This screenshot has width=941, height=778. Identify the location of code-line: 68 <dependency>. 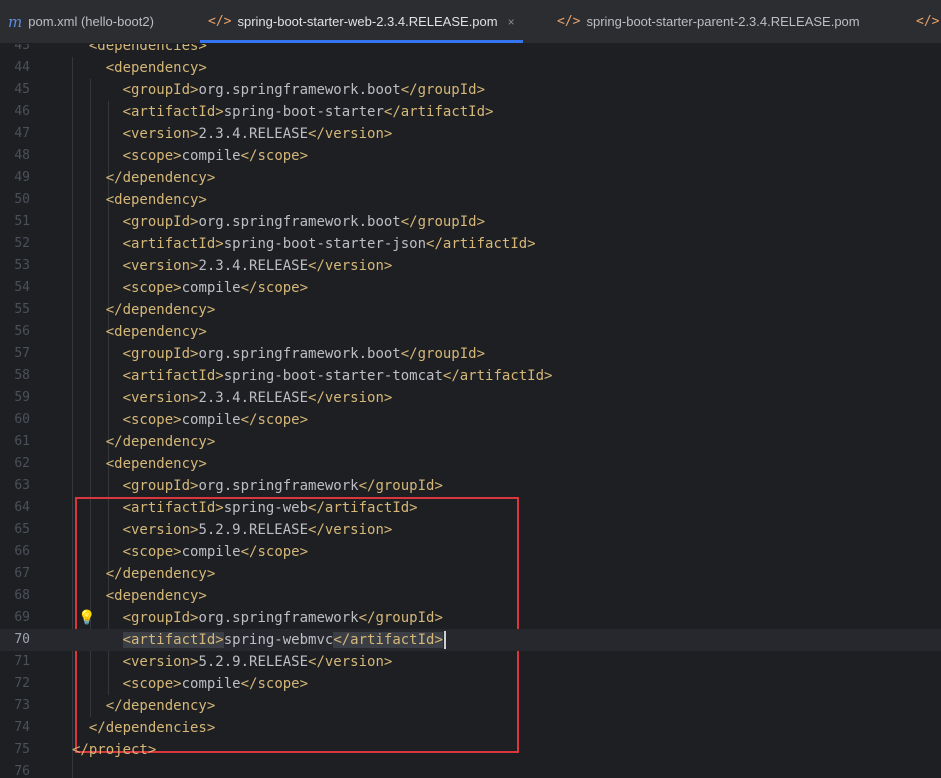
(470, 596).